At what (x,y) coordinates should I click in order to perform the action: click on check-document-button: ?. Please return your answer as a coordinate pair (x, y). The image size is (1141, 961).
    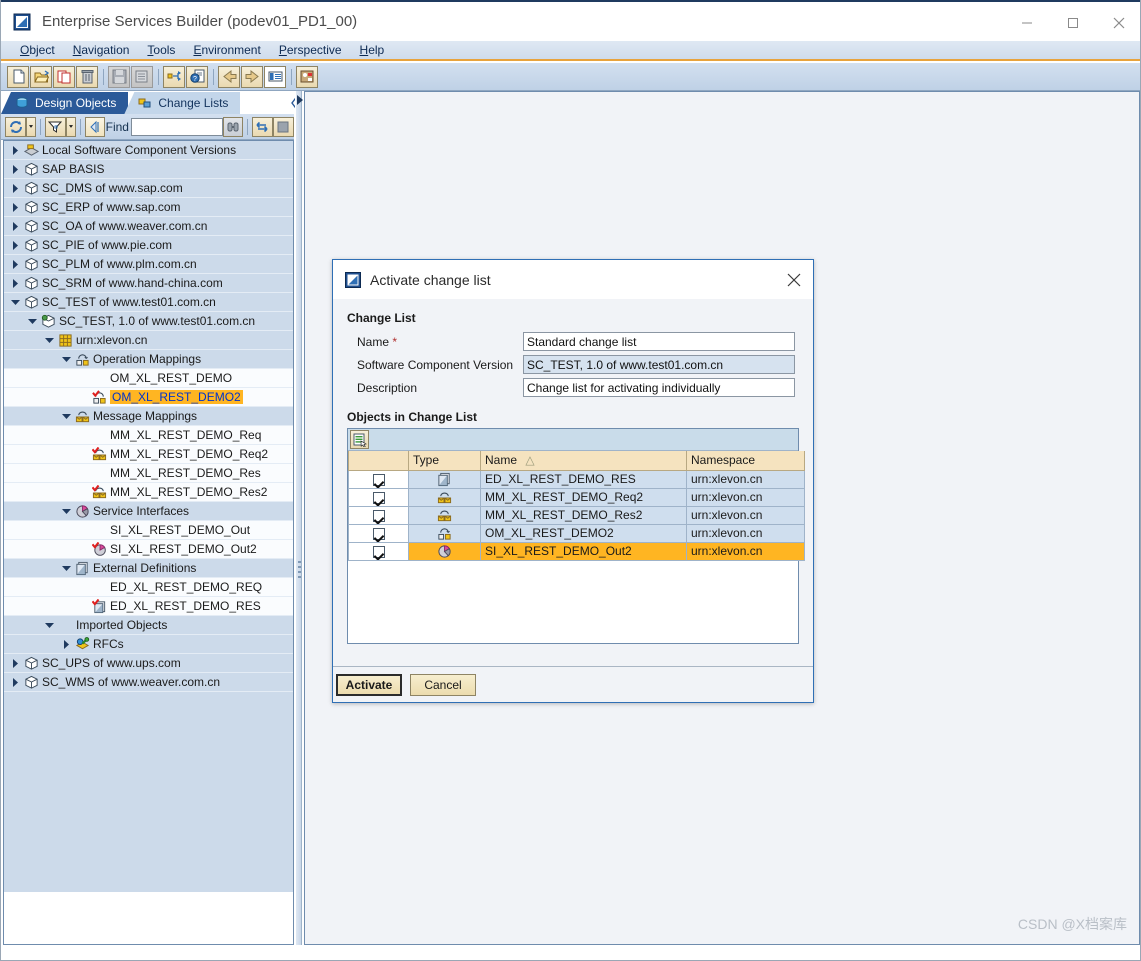
    Looking at the image, I should click on (197, 76).